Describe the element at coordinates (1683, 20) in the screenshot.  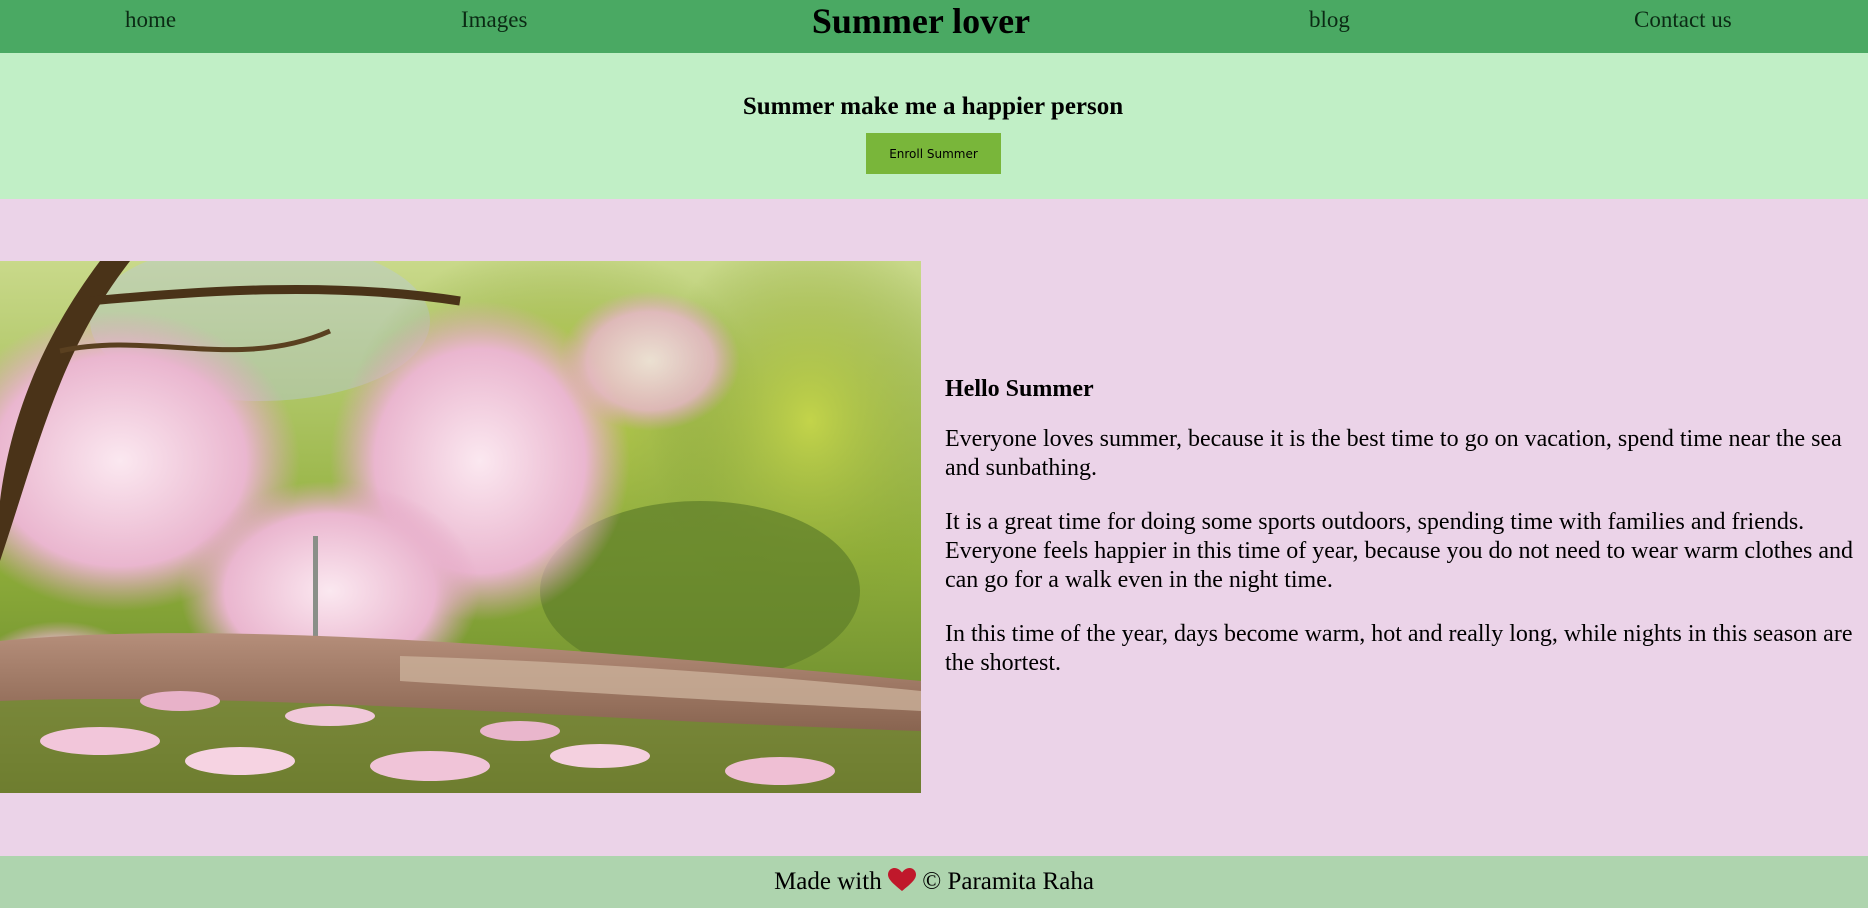
I see `nav-link-contact: Contact us` at that location.